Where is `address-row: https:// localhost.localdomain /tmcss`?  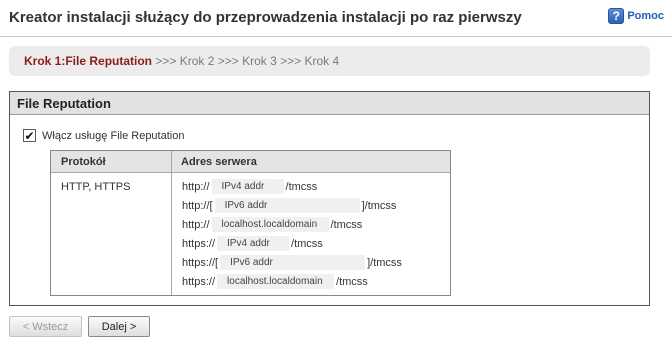
address-row: https:// localhost.localdomain /tmcss is located at coordinates (292, 281).